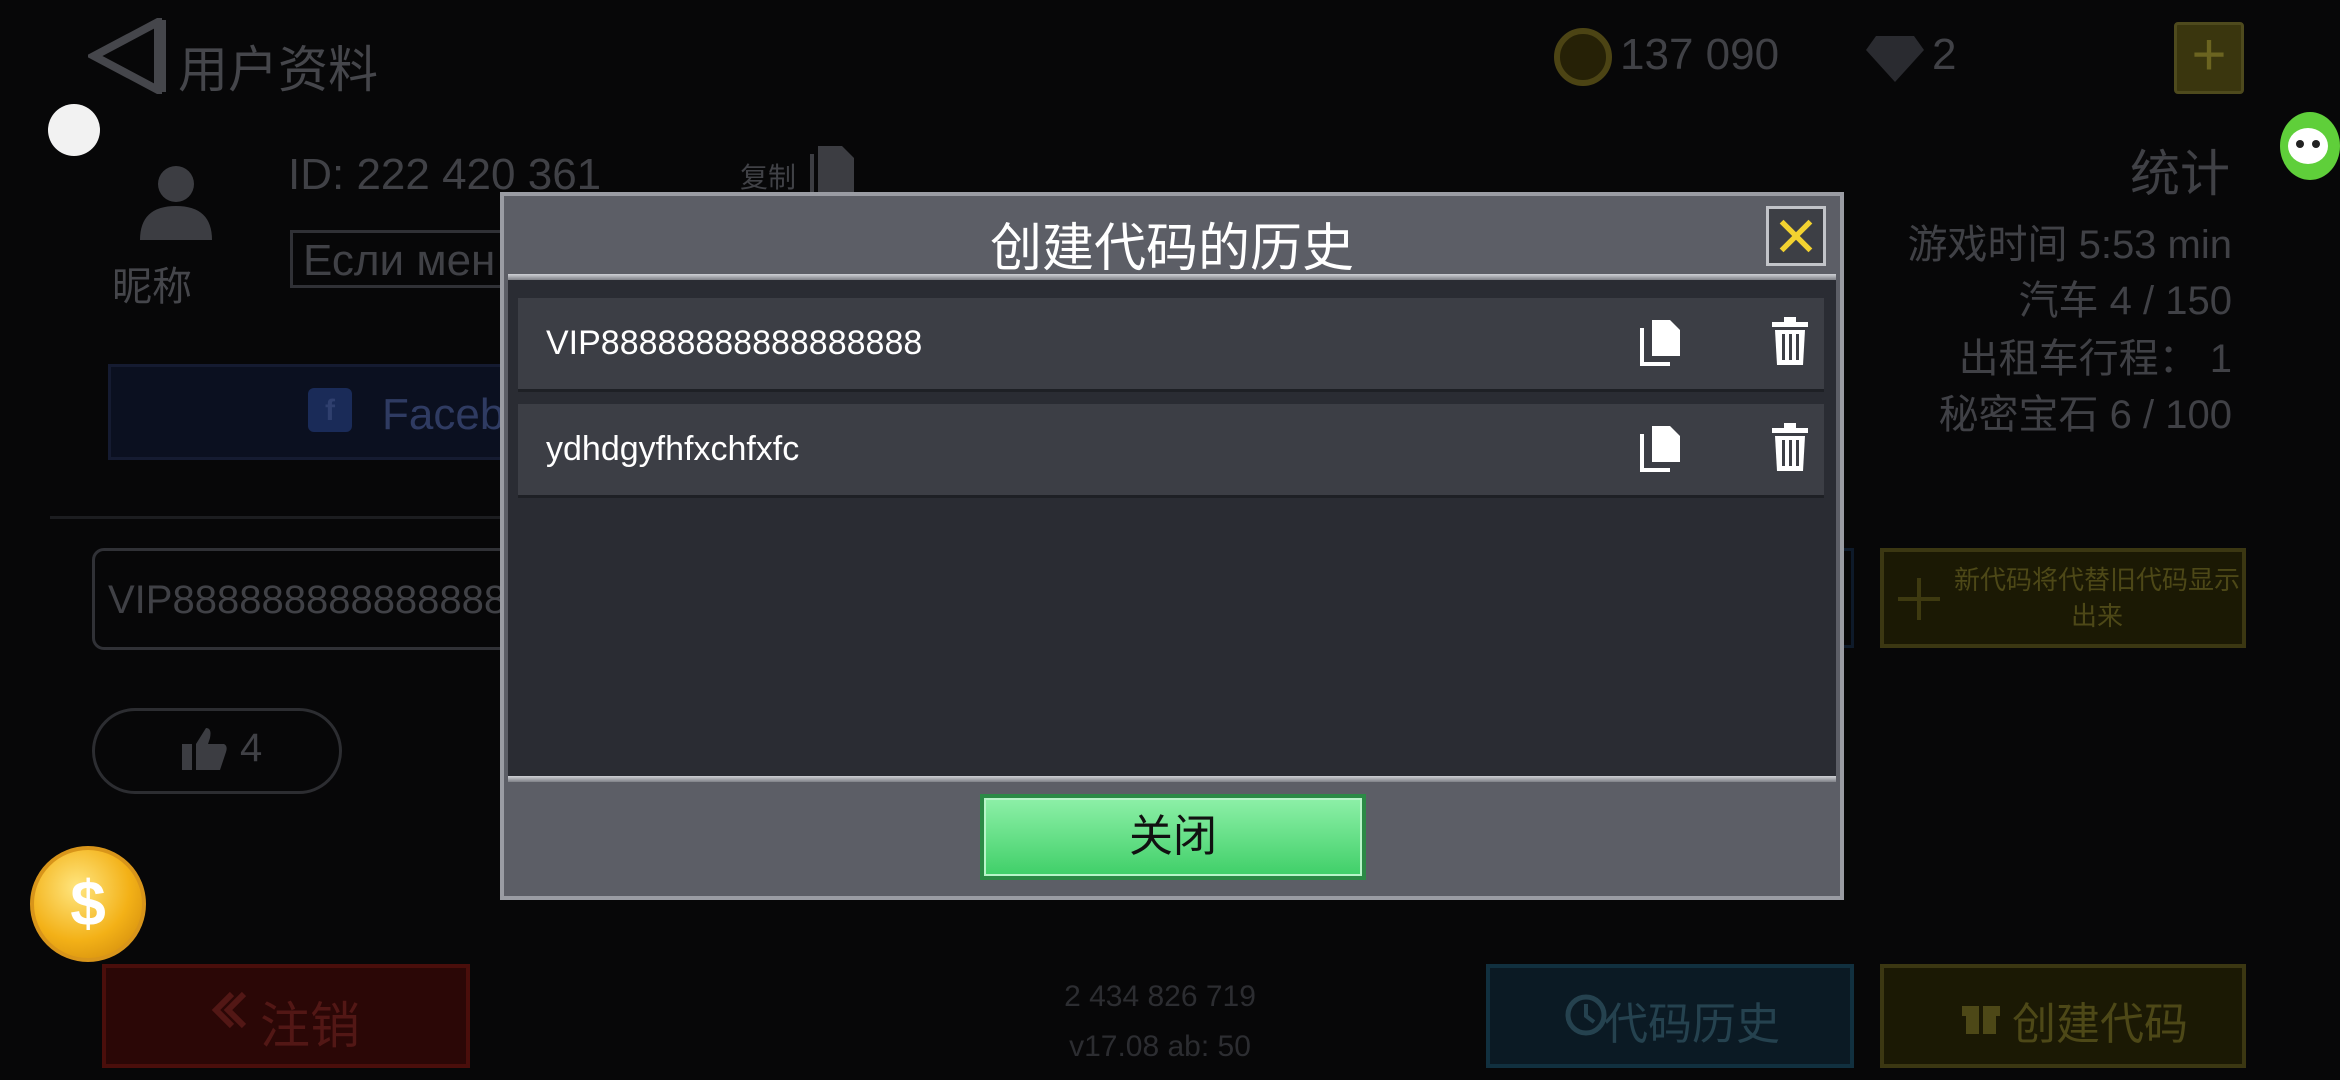  Describe the element at coordinates (330, 410) in the screenshot. I see `facebook-icon: f` at that location.